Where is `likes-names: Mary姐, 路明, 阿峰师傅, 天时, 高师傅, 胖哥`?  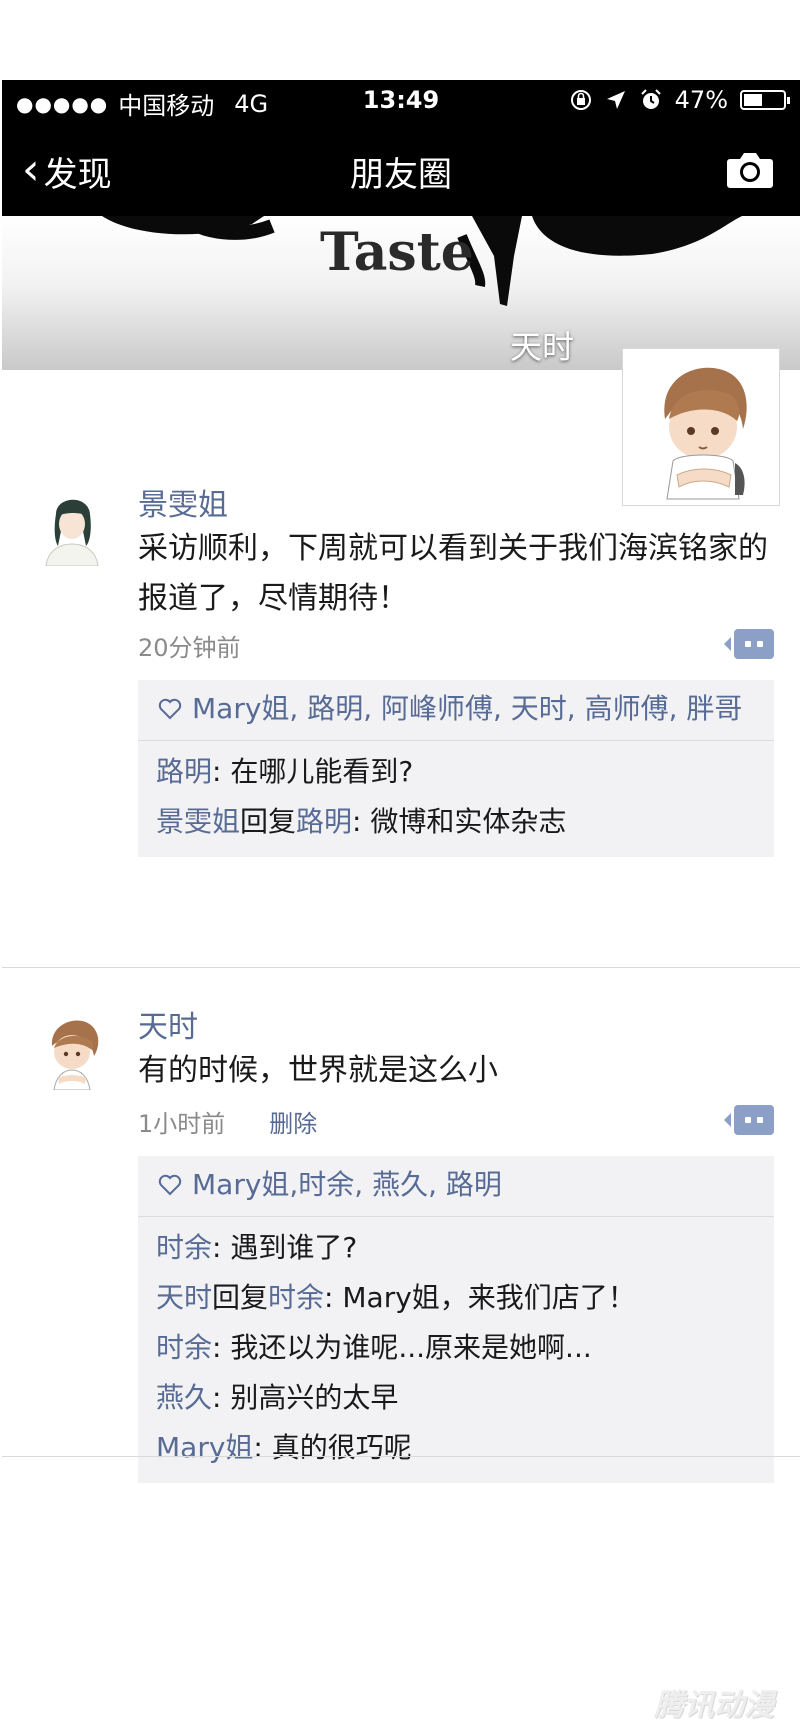
likes-names: Mary姐, 路明, 阿峰师傅, 天时, 高师傅, 胖哥 is located at coordinates (467, 708).